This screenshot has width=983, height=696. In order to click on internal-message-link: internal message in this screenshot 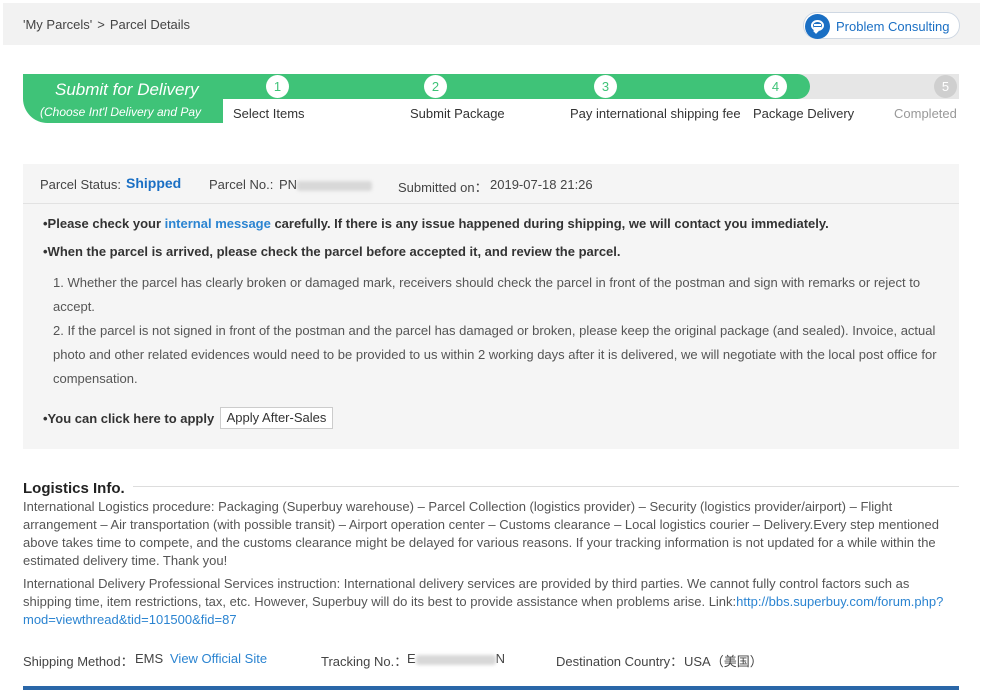, I will do `click(218, 223)`.